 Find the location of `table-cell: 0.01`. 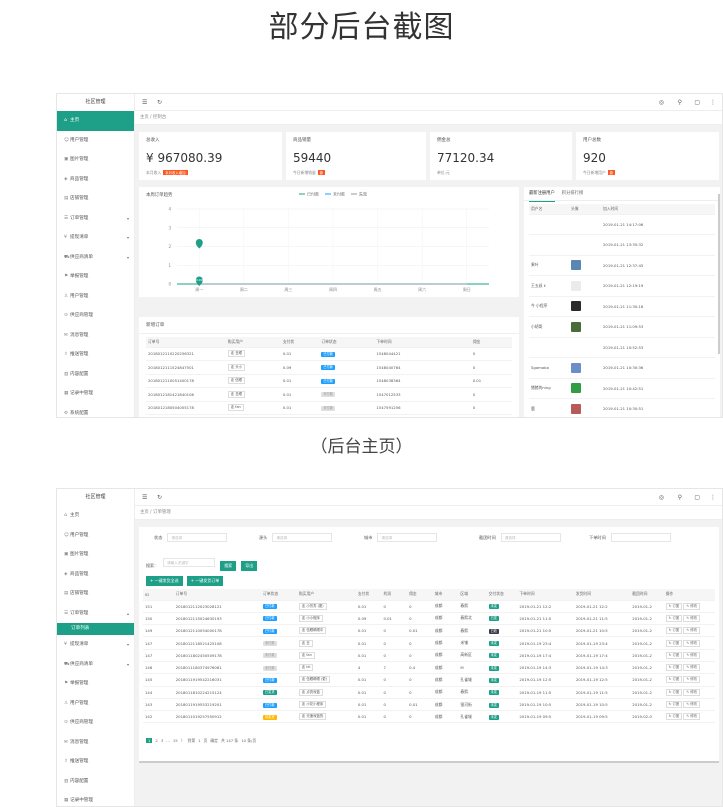

table-cell: 0.01 is located at coordinates (413, 705).